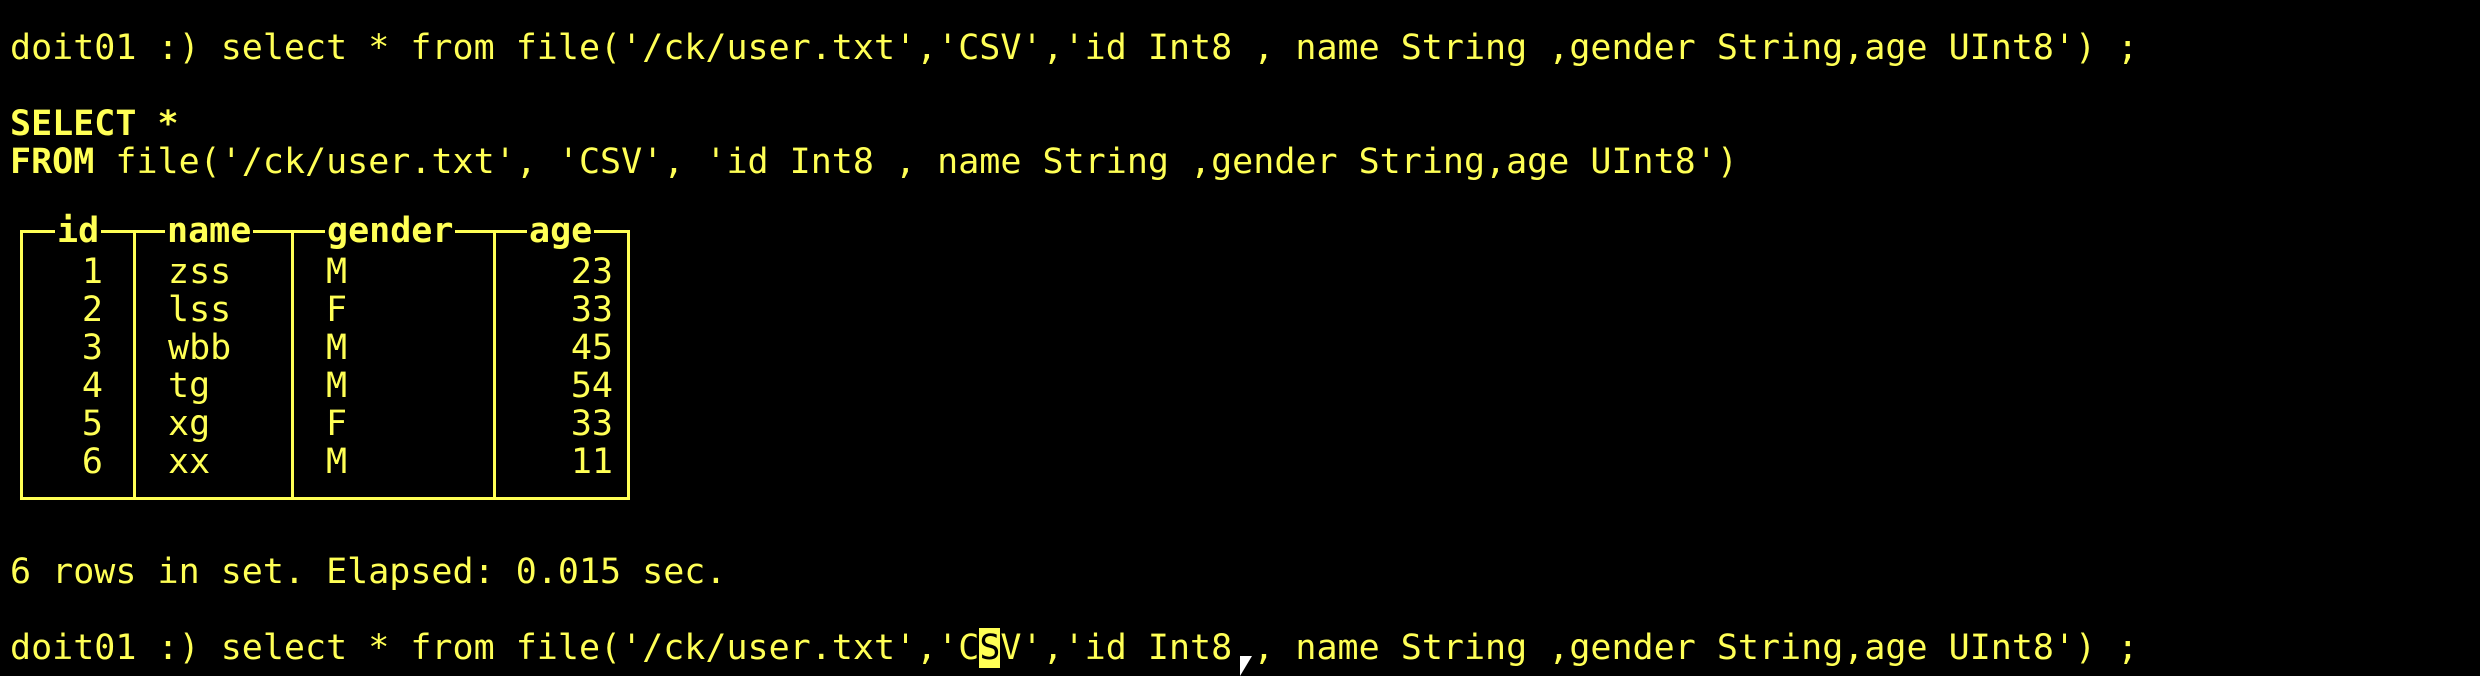 The width and height of the screenshot is (2480, 676). What do you see at coordinates (561, 231) in the screenshot?
I see `column-header-age: age` at bounding box center [561, 231].